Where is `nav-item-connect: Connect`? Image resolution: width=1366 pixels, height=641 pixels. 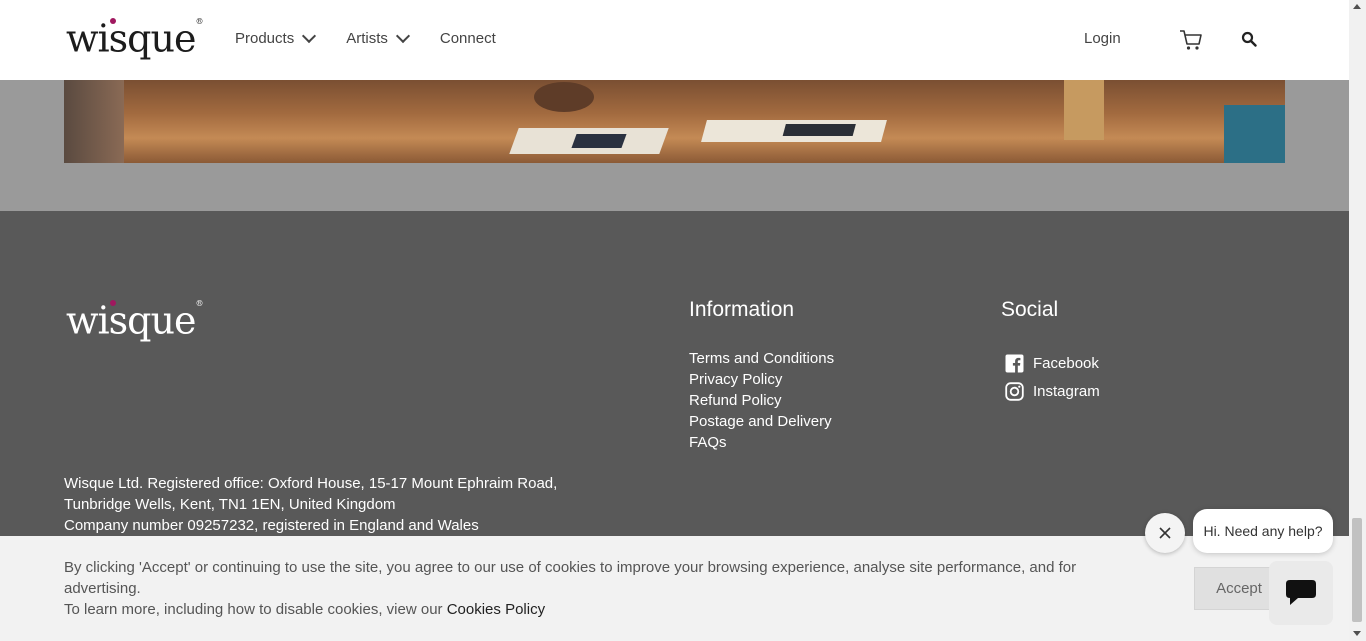
nav-item-connect: Connect is located at coordinates (468, 38).